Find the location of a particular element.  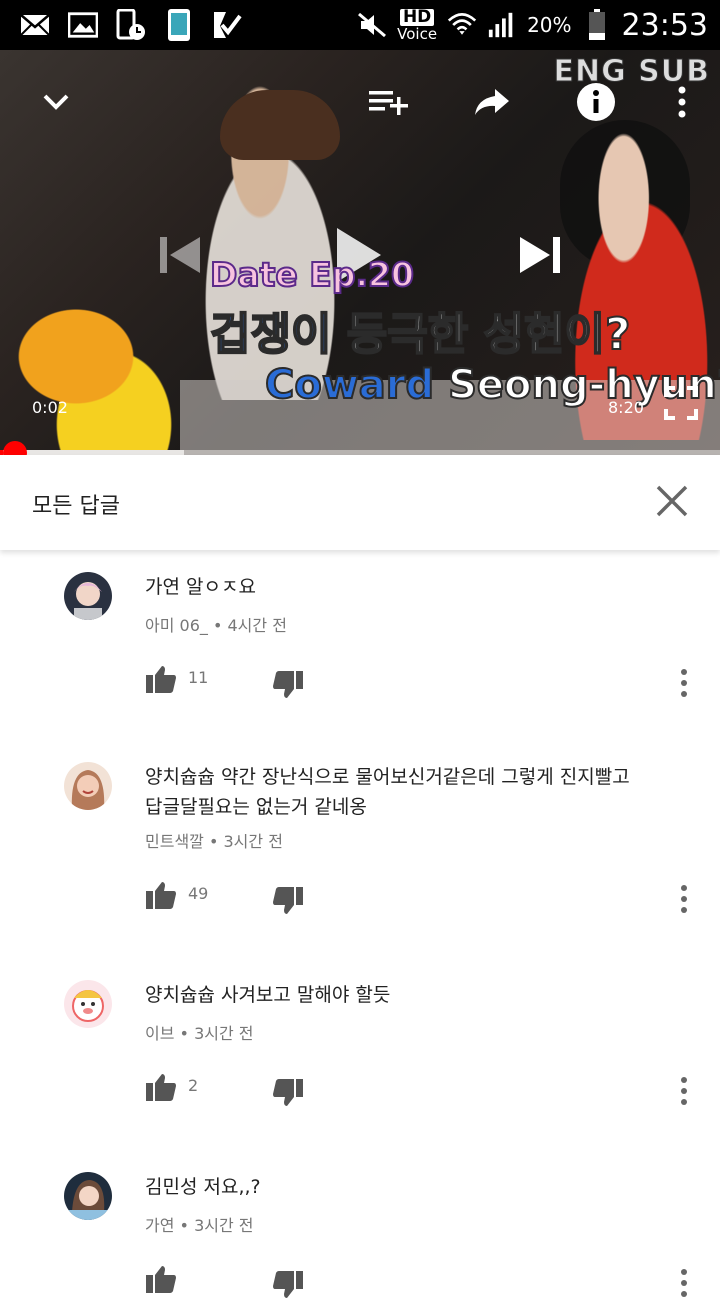

comment-meta: 가연 • 3시간 전 is located at coordinates (199, 1225).